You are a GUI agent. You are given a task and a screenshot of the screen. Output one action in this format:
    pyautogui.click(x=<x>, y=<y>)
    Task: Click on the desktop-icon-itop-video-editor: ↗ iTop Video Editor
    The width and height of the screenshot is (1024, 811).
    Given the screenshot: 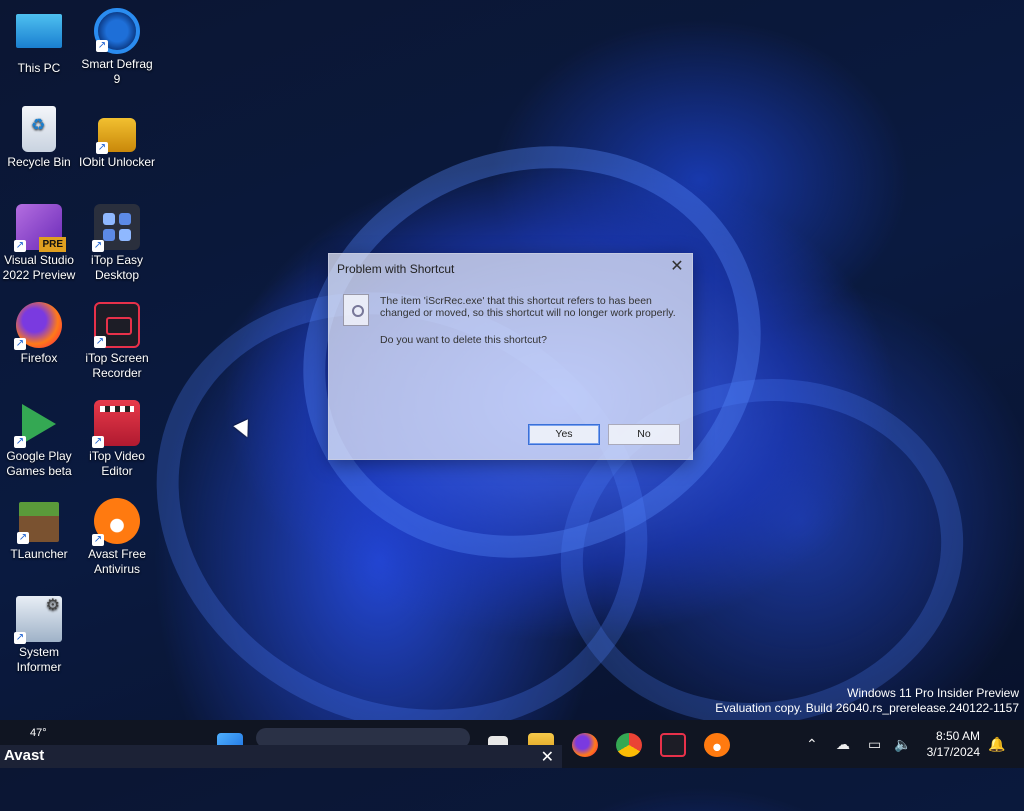 What is the action you would take?
    pyautogui.click(x=117, y=439)
    